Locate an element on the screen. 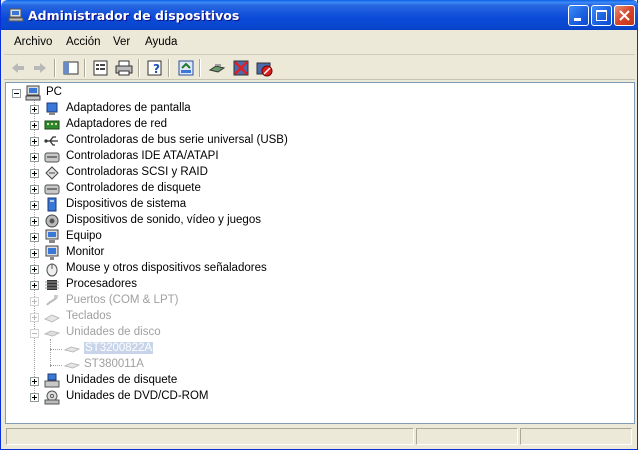 This screenshot has width=638, height=450. tree-item-label: Dispositivos de sistema is located at coordinates (126, 204).